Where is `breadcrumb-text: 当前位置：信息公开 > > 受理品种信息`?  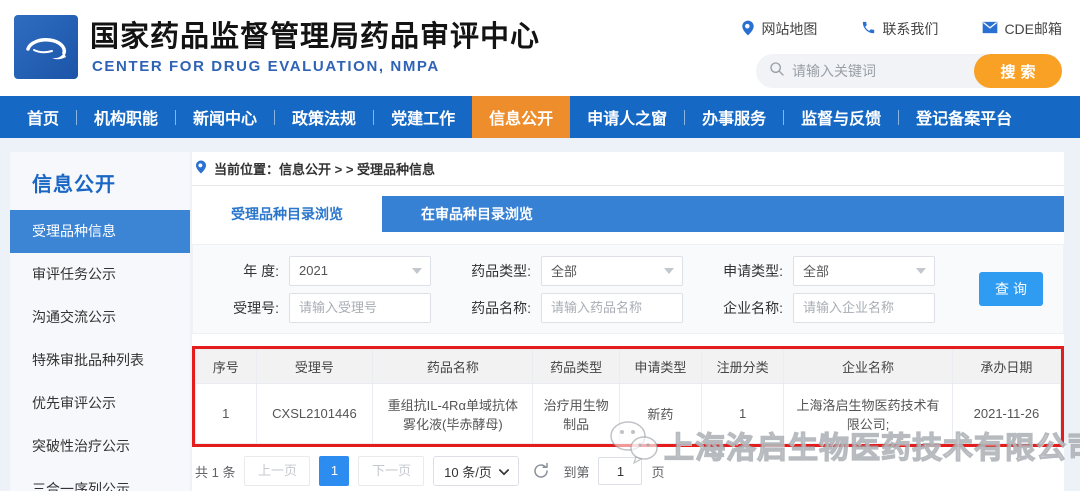
breadcrumb-text: 当前位置：信息公开 > > 受理品种信息 is located at coordinates (325, 169).